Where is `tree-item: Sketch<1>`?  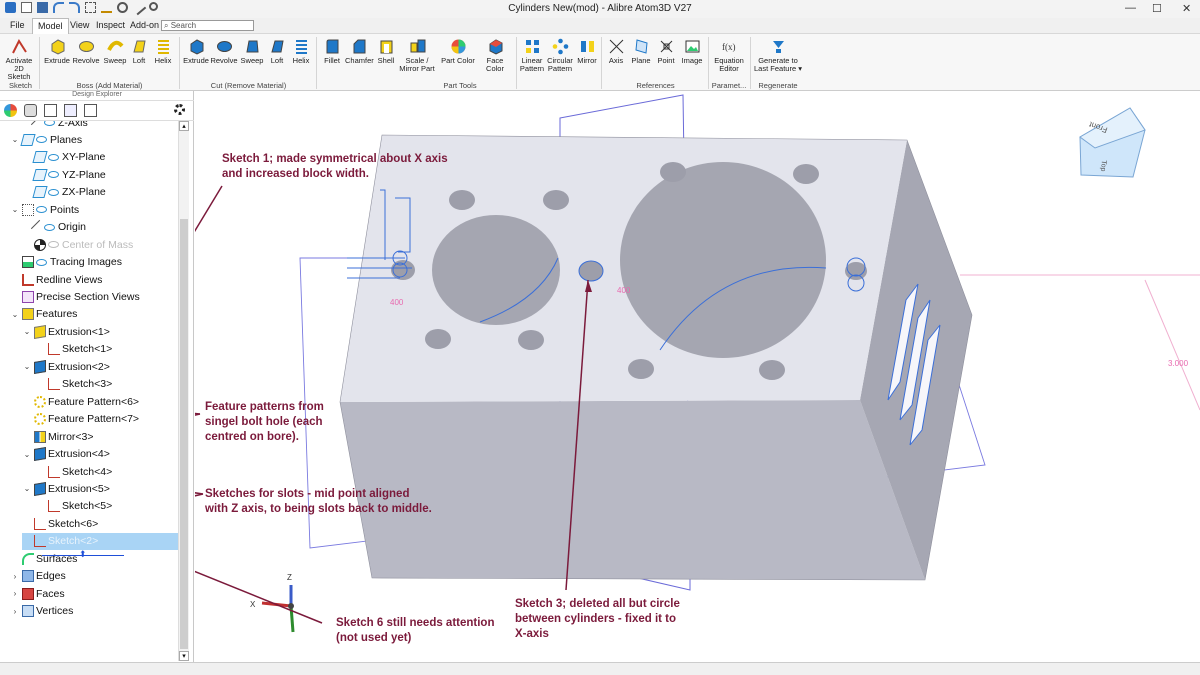 tree-item: Sketch<1> is located at coordinates (74, 349).